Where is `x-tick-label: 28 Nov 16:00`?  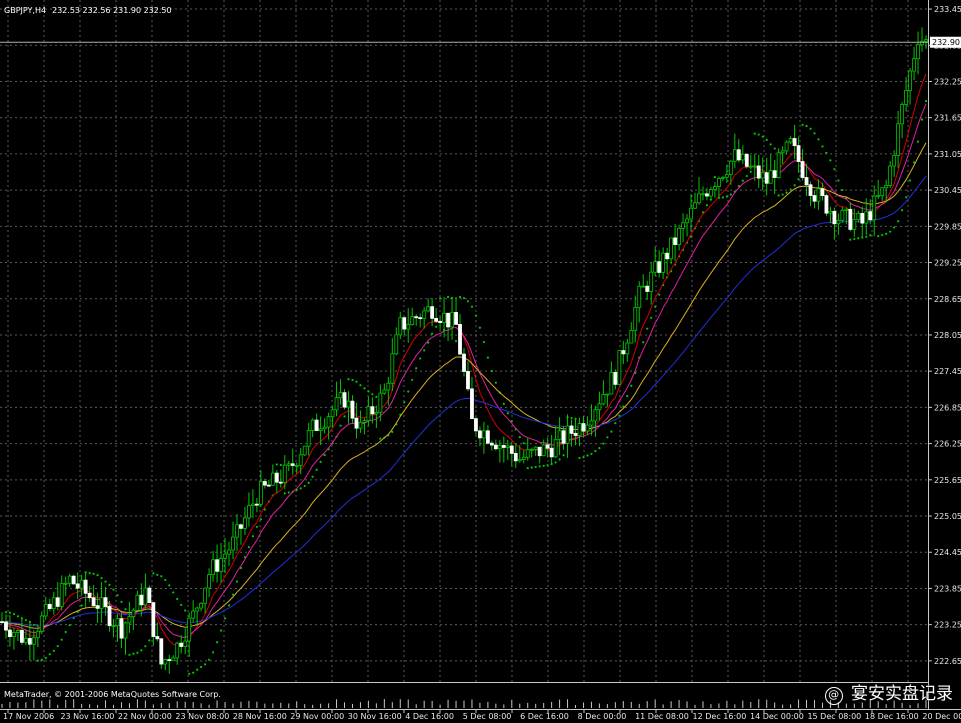
x-tick-label: 28 Nov 16:00 is located at coordinates (260, 716).